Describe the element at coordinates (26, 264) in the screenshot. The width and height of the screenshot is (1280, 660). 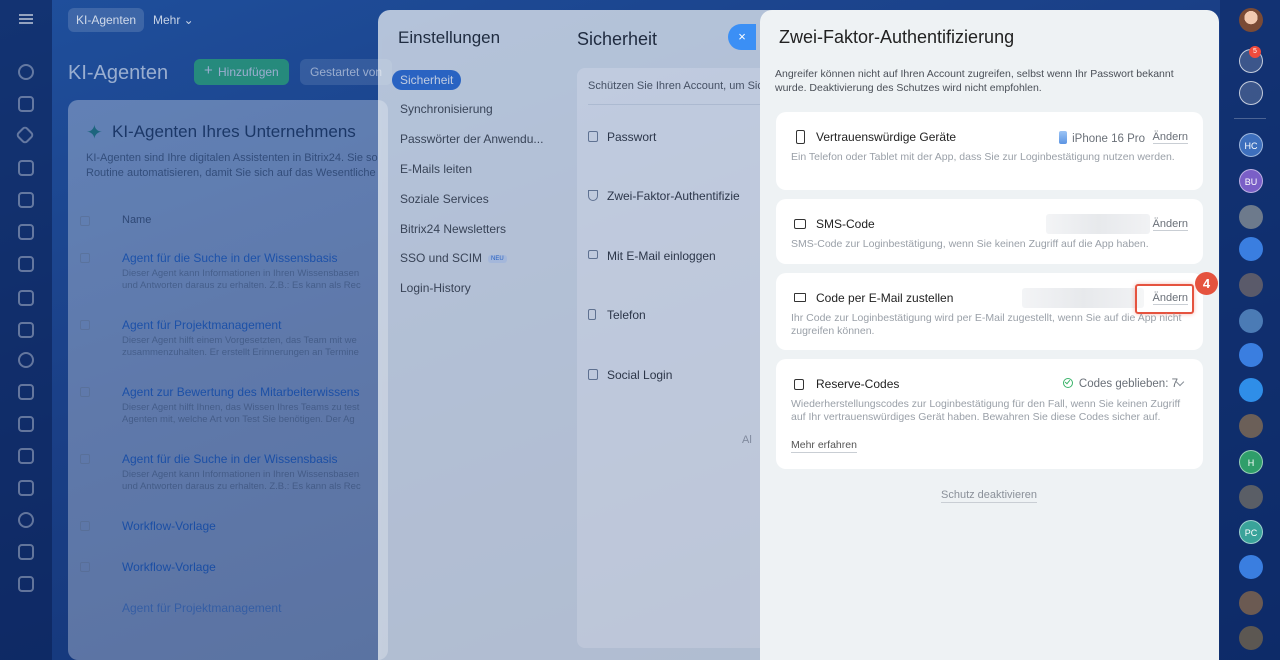
I see `file-icon` at that location.